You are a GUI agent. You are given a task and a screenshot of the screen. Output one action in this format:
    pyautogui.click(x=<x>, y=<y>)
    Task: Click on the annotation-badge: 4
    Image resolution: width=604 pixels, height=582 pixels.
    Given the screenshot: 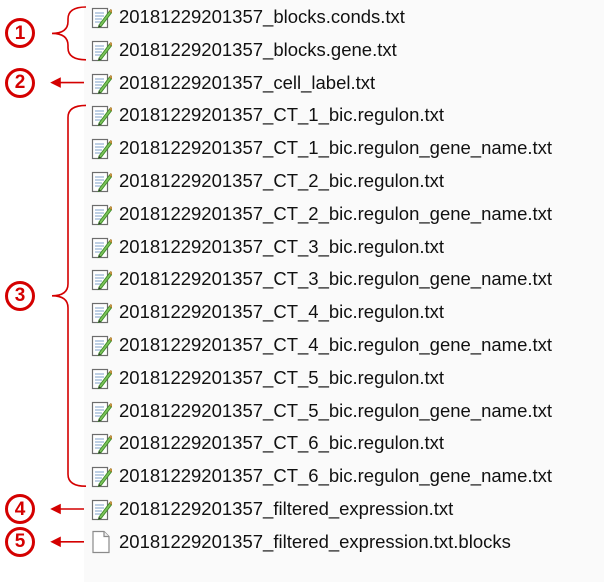 What is the action you would take?
    pyautogui.click(x=20, y=509)
    